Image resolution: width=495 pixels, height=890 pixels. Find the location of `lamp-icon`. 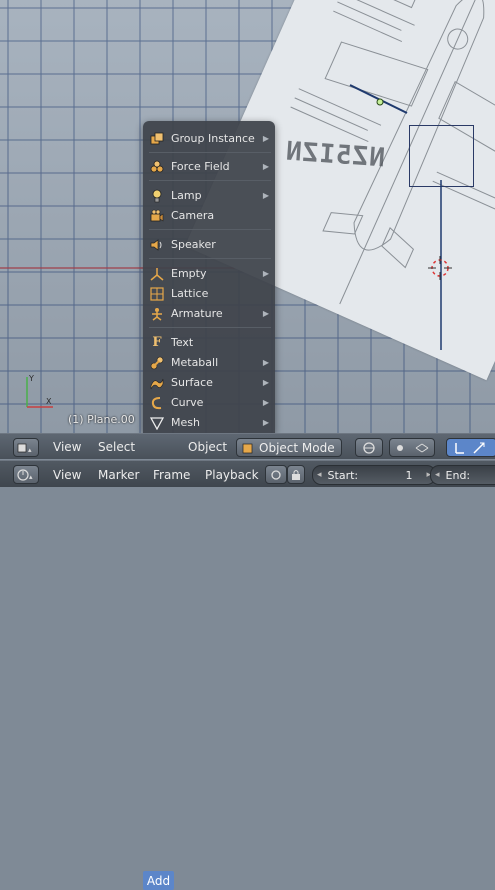

lamp-icon is located at coordinates (157, 196).